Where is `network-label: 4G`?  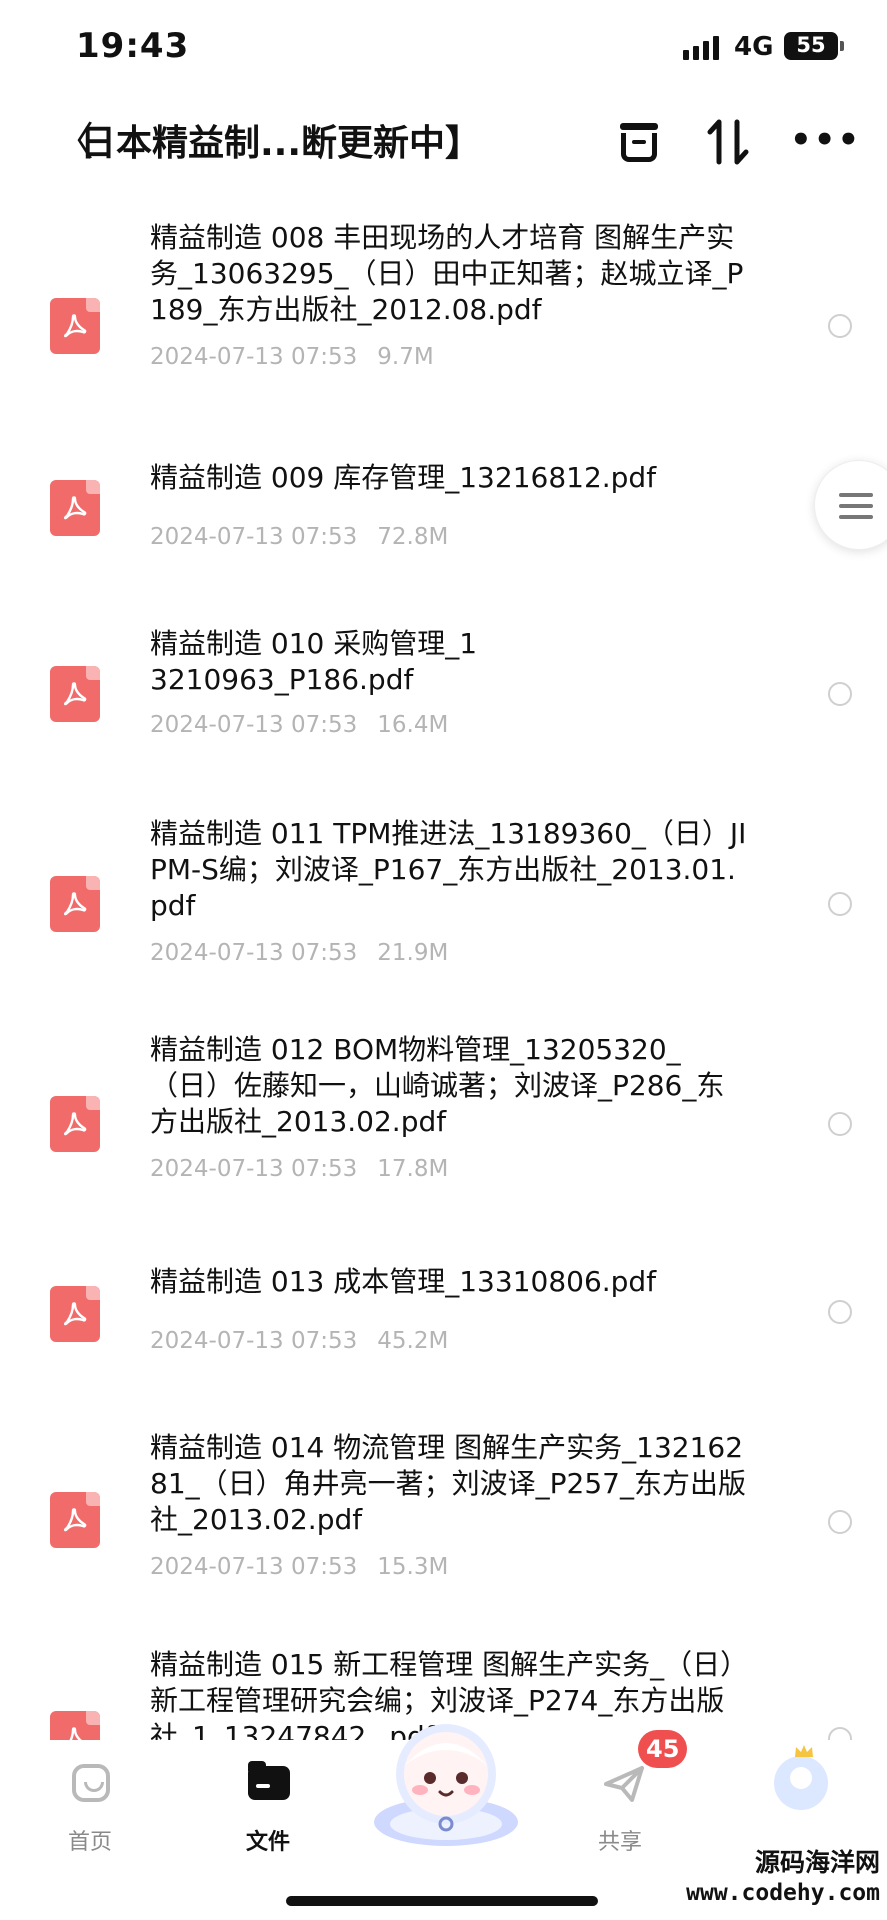 network-label: 4G is located at coordinates (754, 47).